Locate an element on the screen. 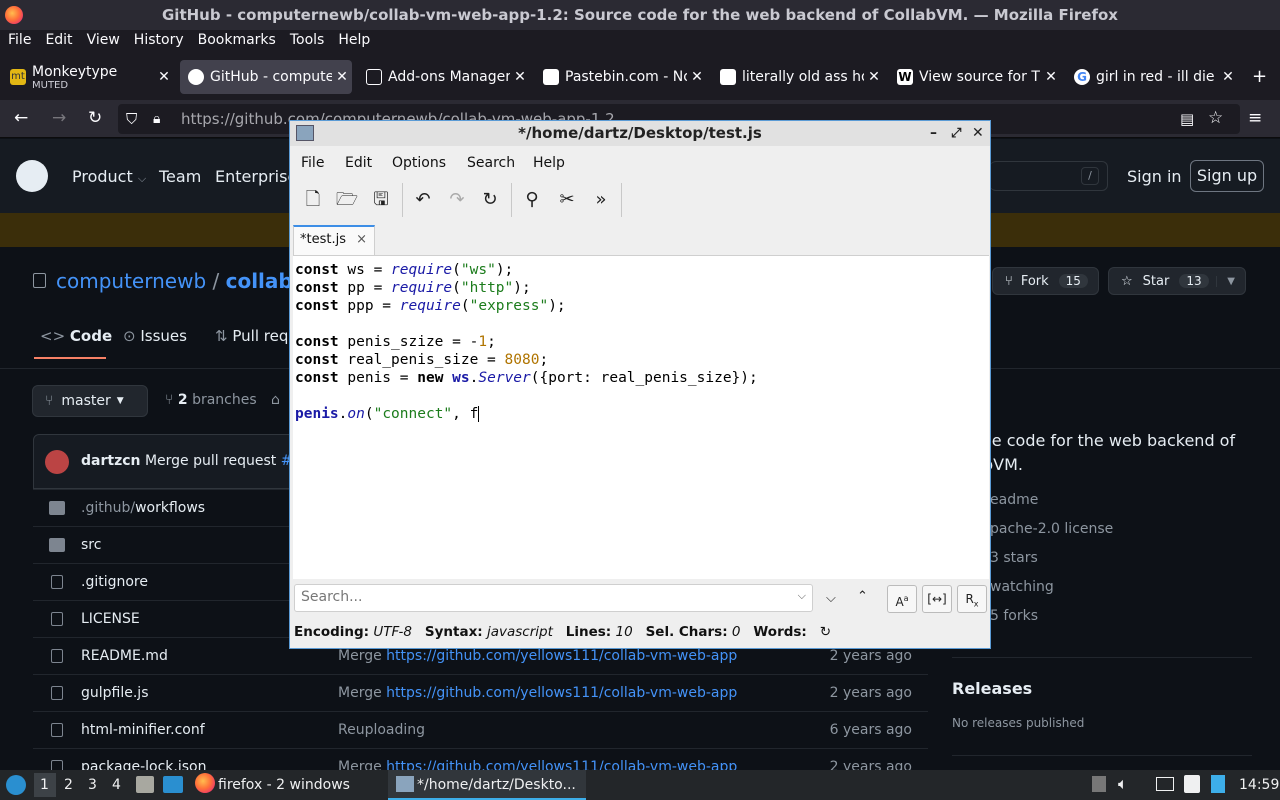 The width and height of the screenshot is (1280, 800). commit-message: Merge pull request is located at coordinates (210, 461).